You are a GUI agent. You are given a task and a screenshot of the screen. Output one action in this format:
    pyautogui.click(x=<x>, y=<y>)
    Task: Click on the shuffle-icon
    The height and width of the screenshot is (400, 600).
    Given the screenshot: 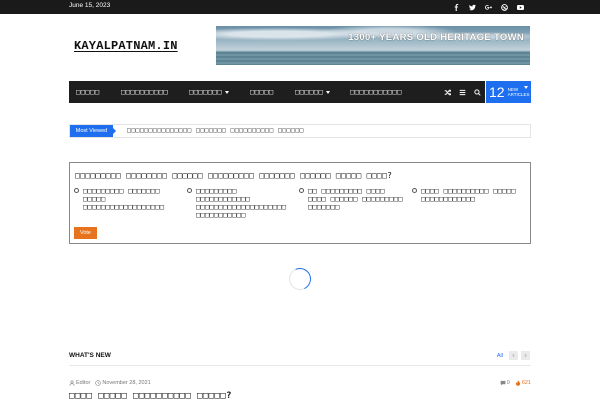 What is the action you would take?
    pyautogui.click(x=447, y=92)
    